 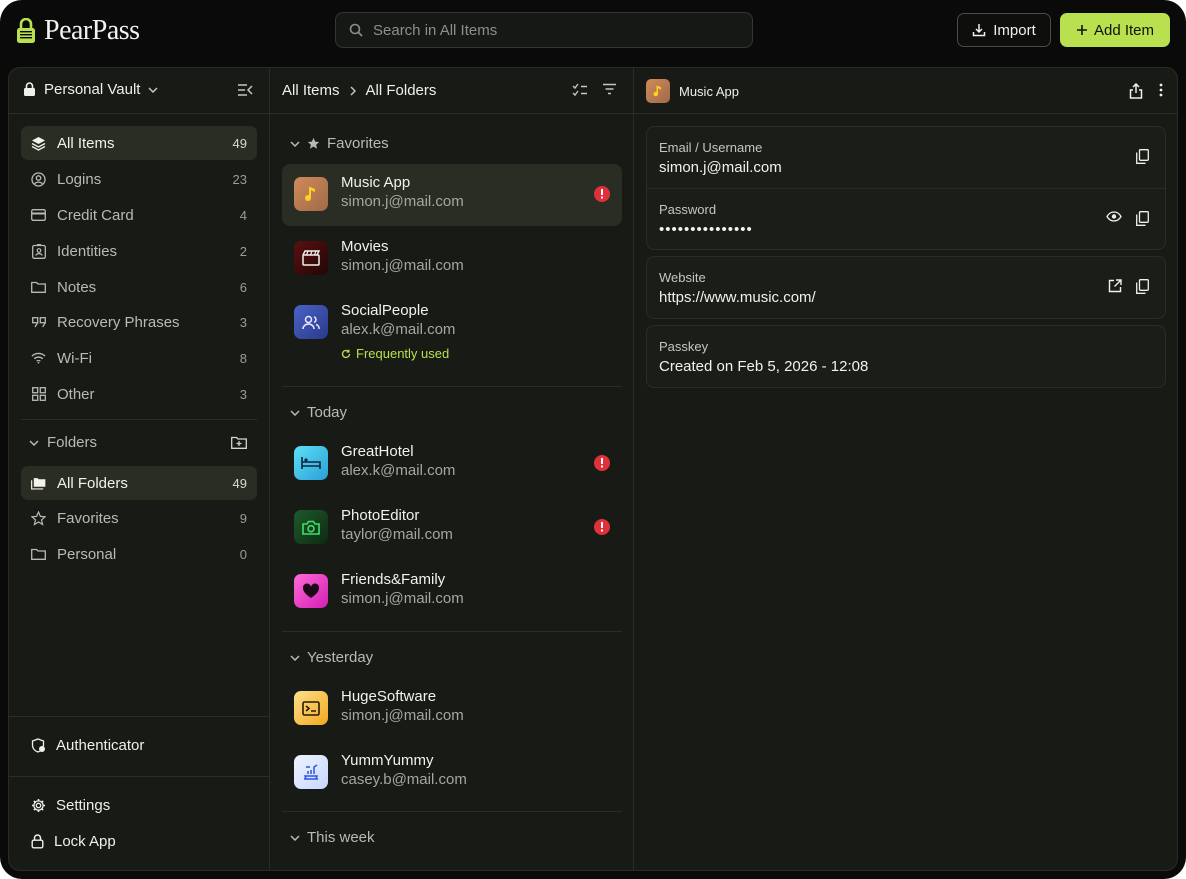 What do you see at coordinates (397, 534) in the screenshot?
I see `item-username: taylor@mail.com` at bounding box center [397, 534].